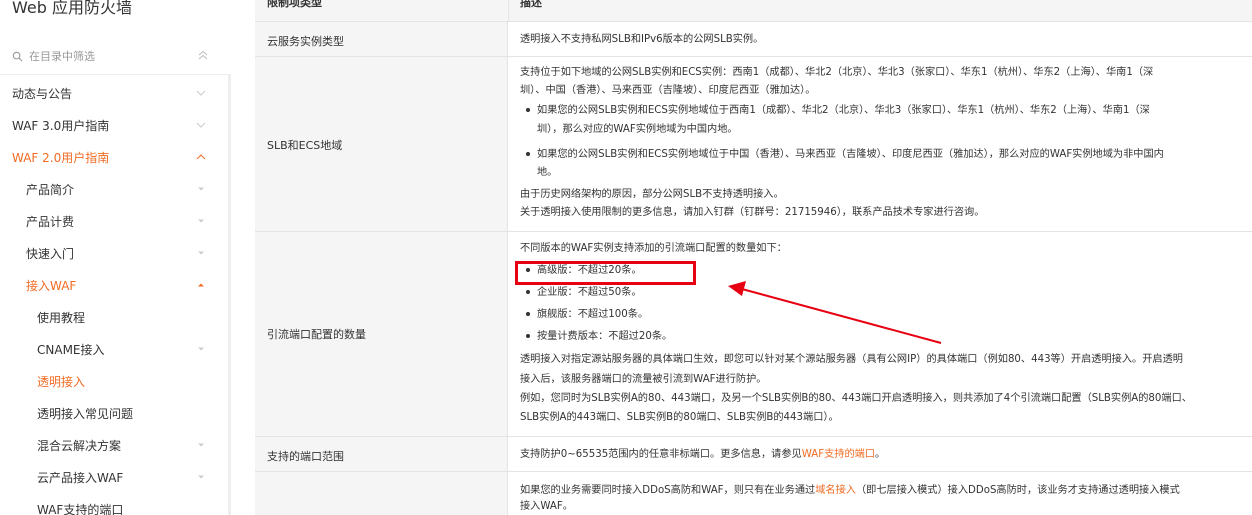  Describe the element at coordinates (835, 312) in the screenshot. I see `annotation-arrow-icon` at that location.